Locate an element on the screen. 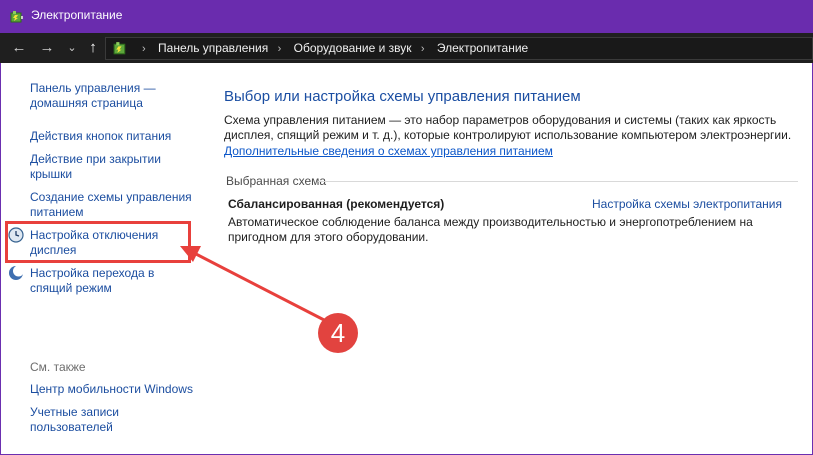 The width and height of the screenshot is (813, 455). annotation-arrow is located at coordinates (254, 285).